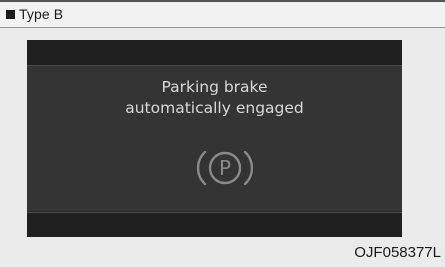 This screenshot has height=267, width=445. Describe the element at coordinates (214, 98) in the screenshot. I see `warning-message: Parking brake automatically engaged` at that location.